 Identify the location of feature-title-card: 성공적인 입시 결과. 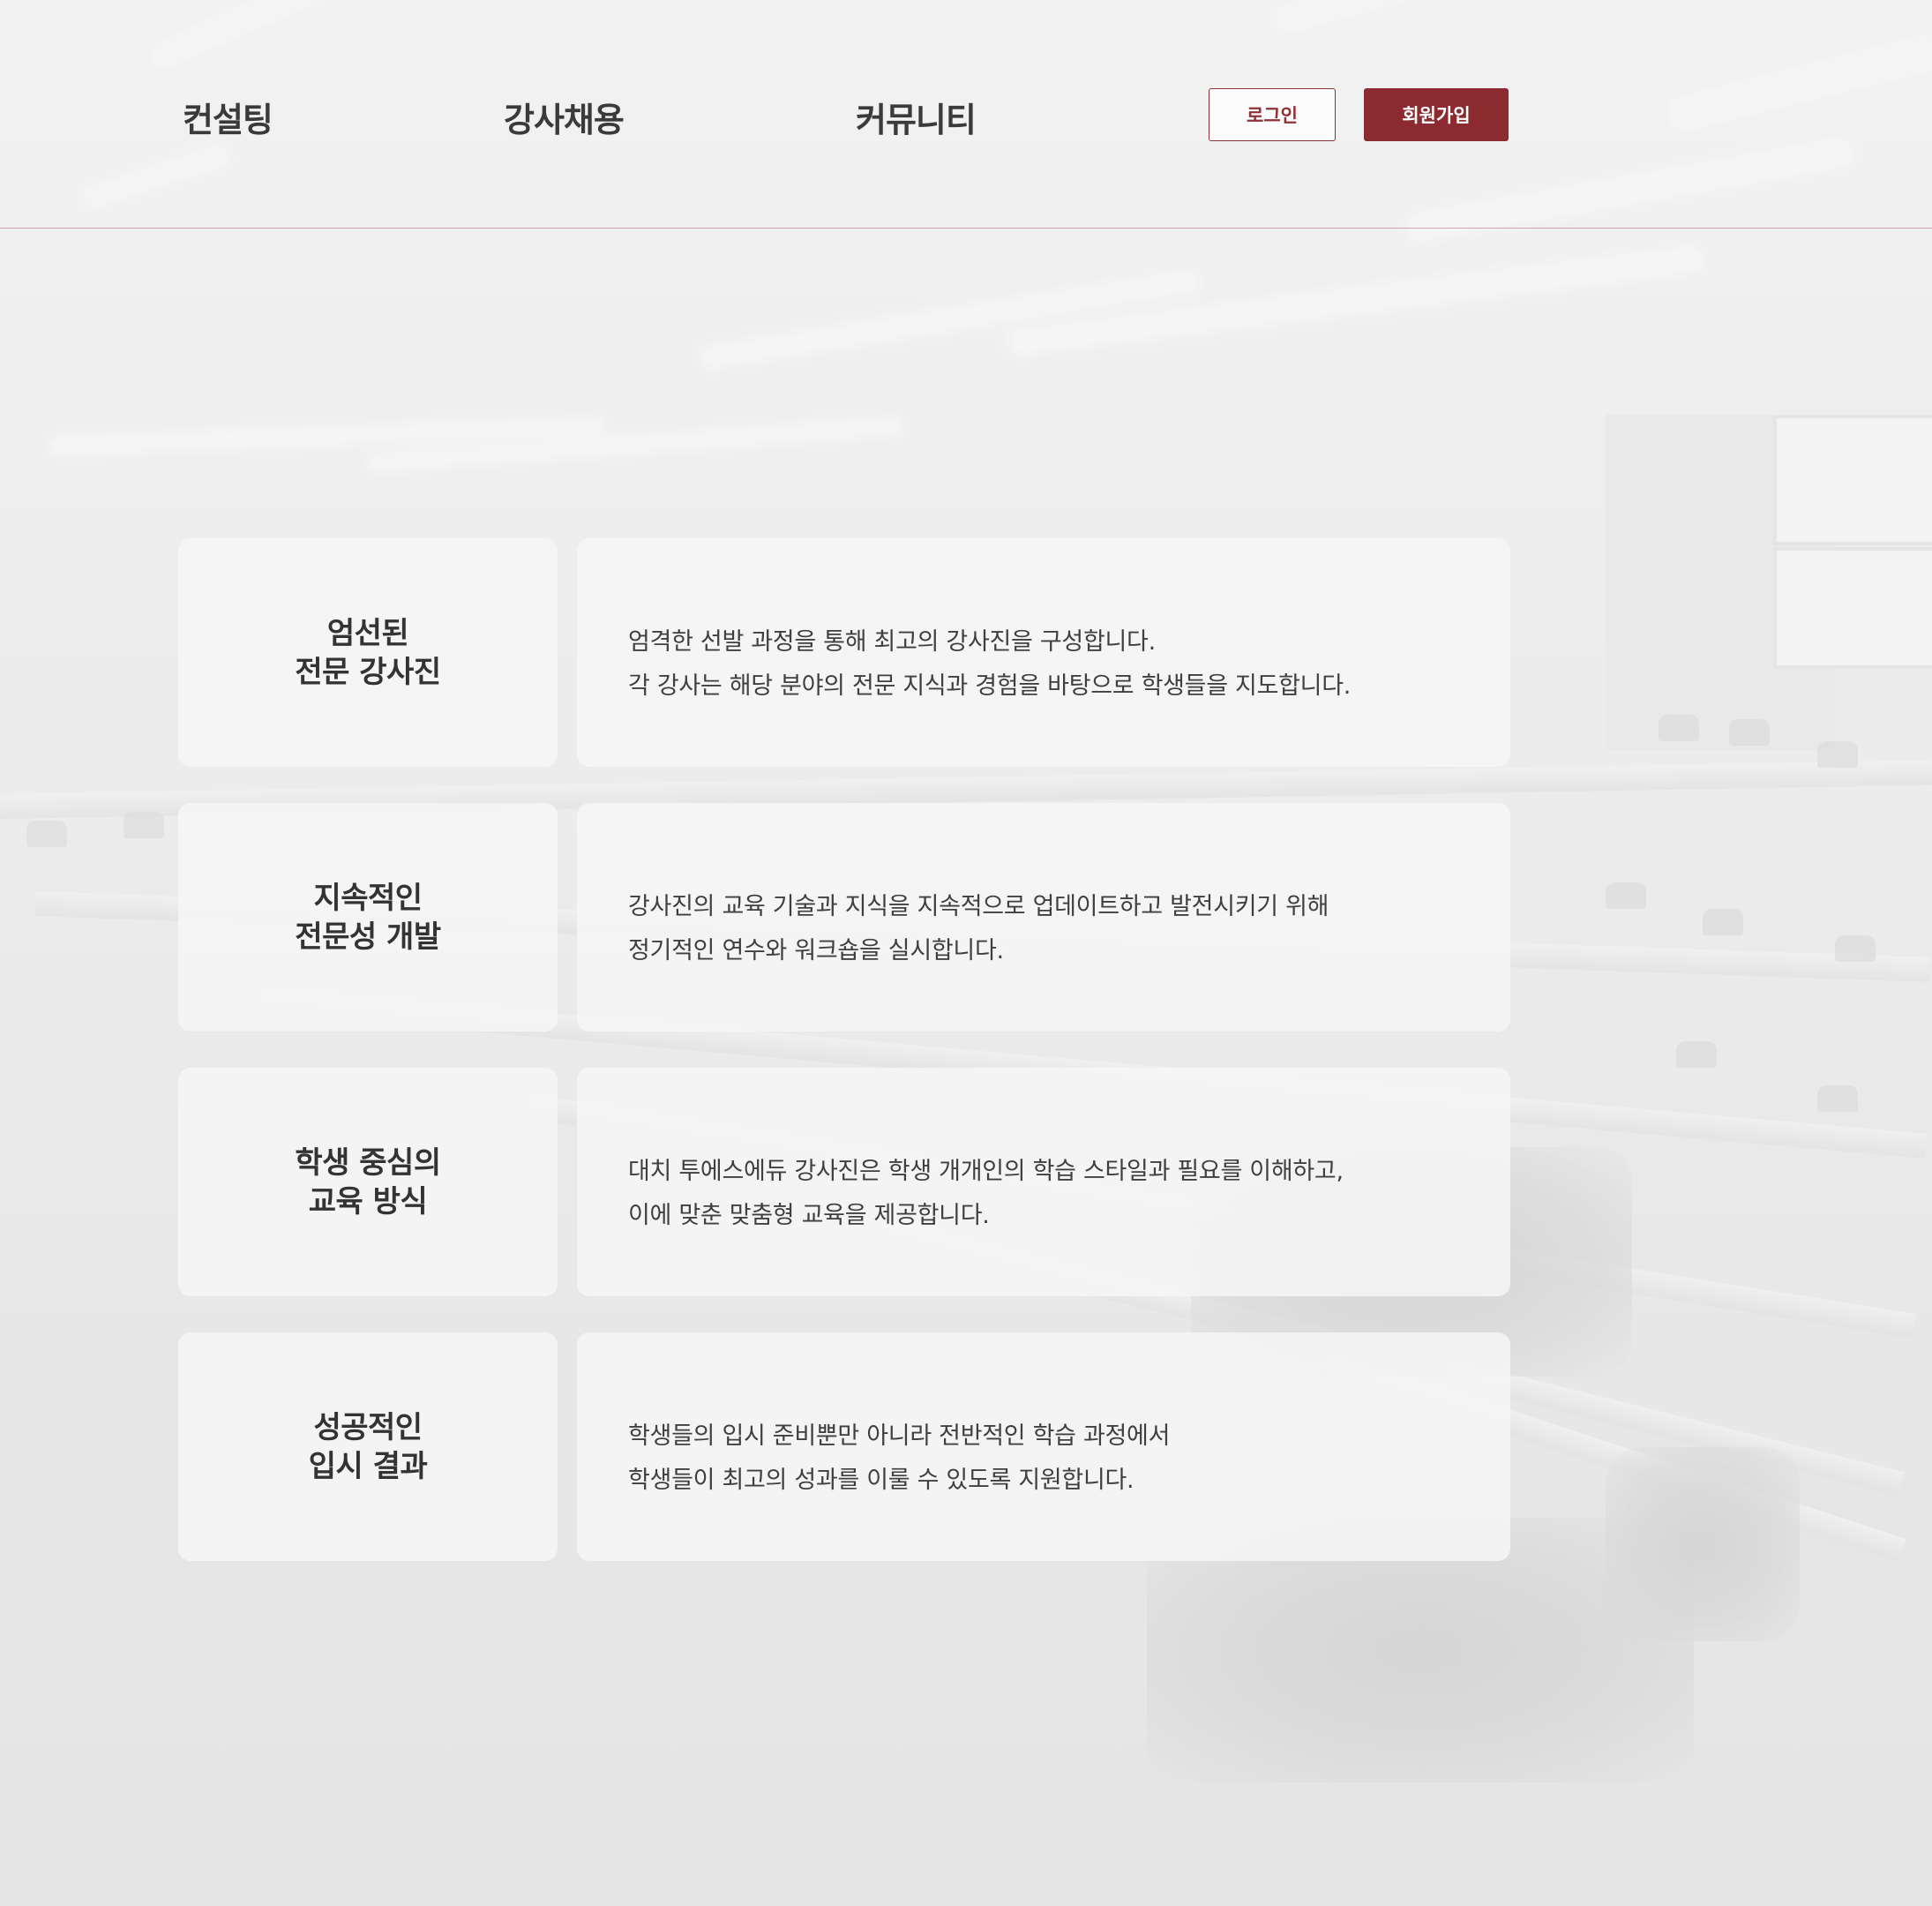
(368, 1446).